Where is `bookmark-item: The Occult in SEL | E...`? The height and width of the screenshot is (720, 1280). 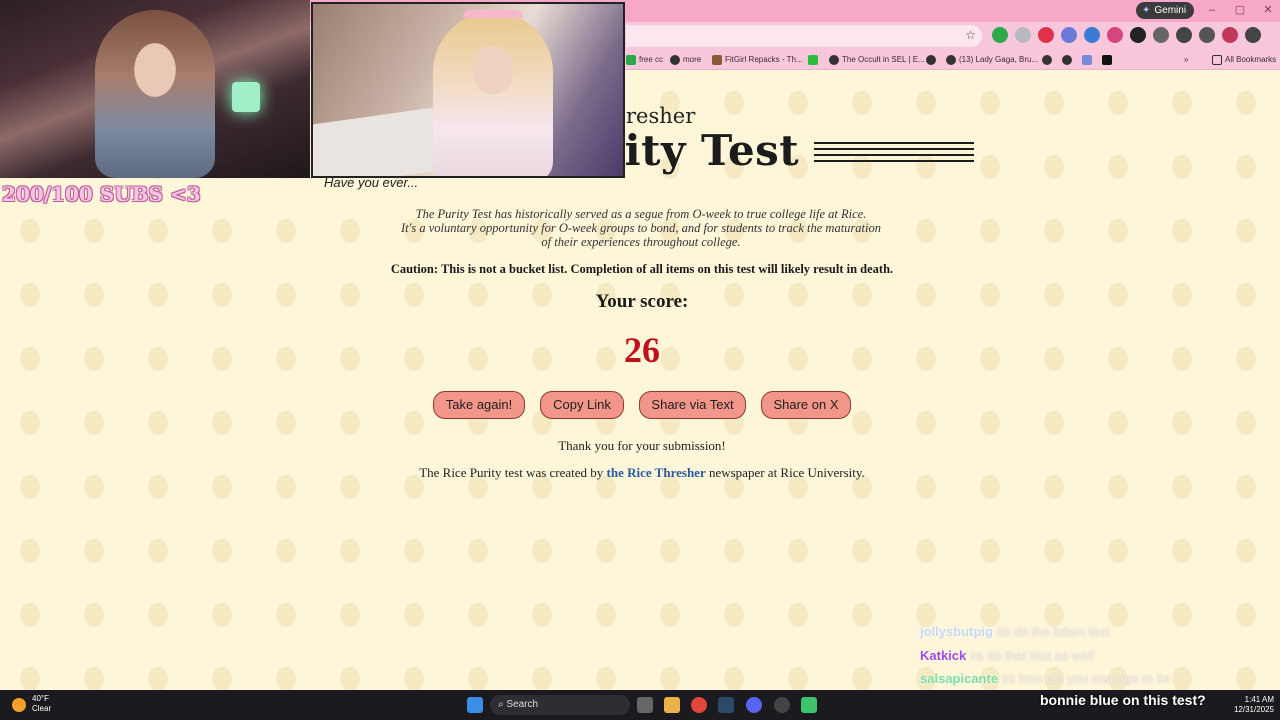 bookmark-item: The Occult in SEL | E... is located at coordinates (877, 60).